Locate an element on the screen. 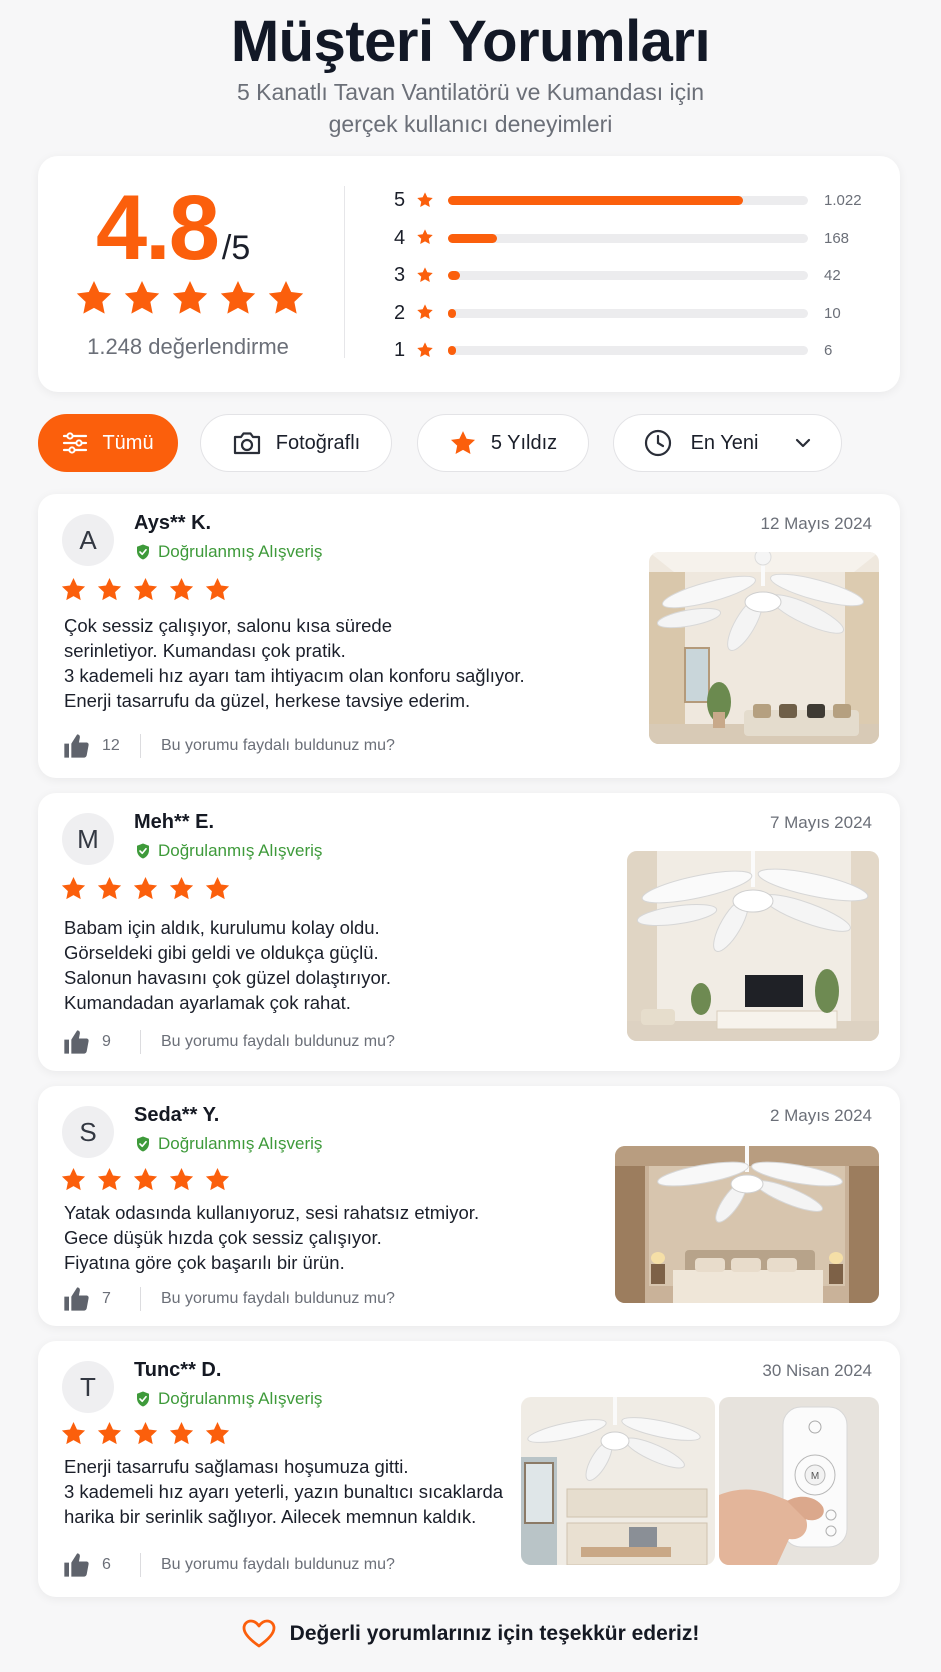  distribution-row: 1 6 is located at coordinates (629, 351).